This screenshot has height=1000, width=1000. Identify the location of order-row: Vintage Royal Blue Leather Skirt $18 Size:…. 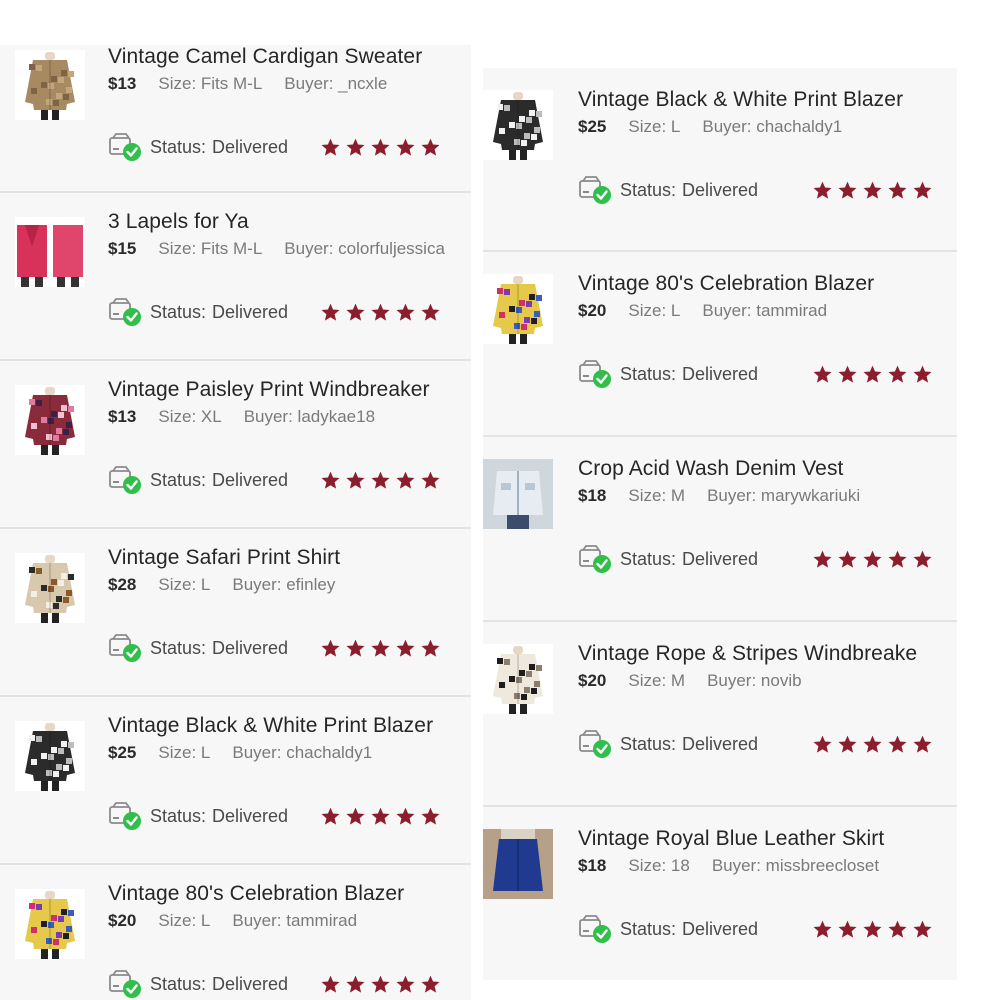
(720, 893).